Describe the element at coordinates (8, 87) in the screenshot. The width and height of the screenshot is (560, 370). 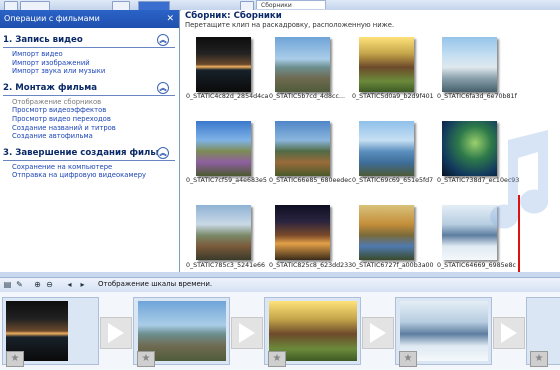
I see `section-number: 2.` at that location.